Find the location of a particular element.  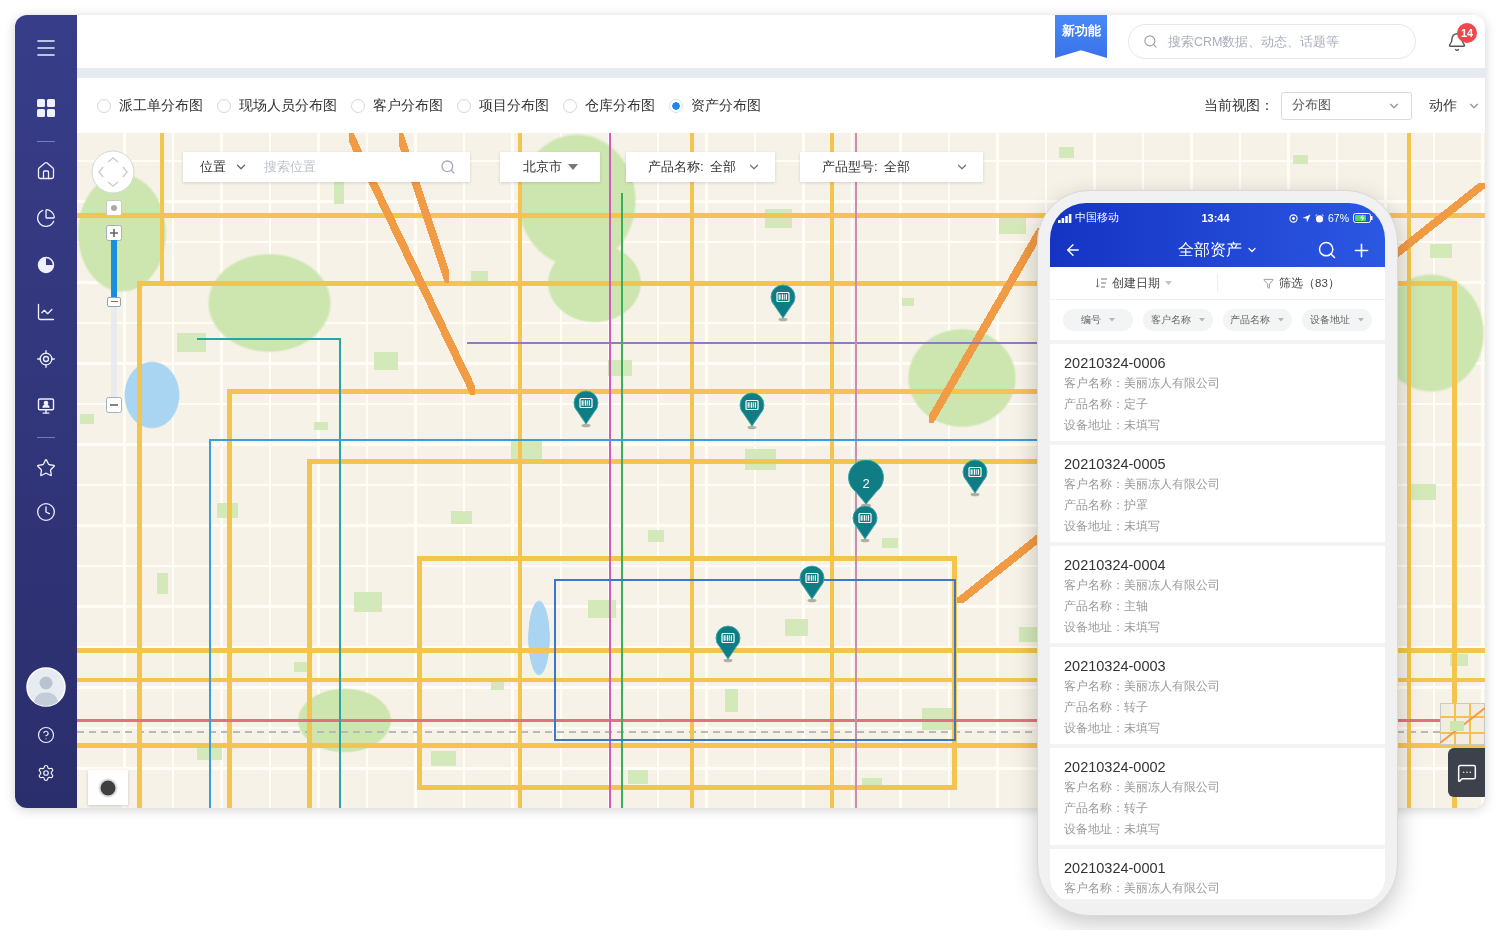

avatar-icon is located at coordinates (46, 687).